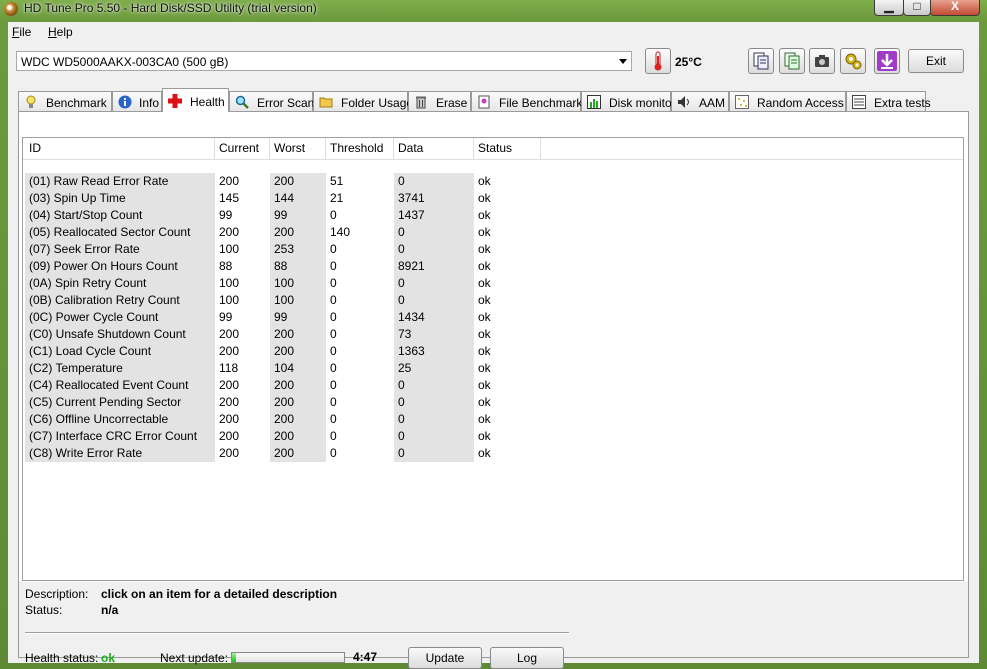  What do you see at coordinates (493, 436) in the screenshot?
I see `table-row: (C7) Interface CRC Error Count 200 200 0 0 ok` at bounding box center [493, 436].